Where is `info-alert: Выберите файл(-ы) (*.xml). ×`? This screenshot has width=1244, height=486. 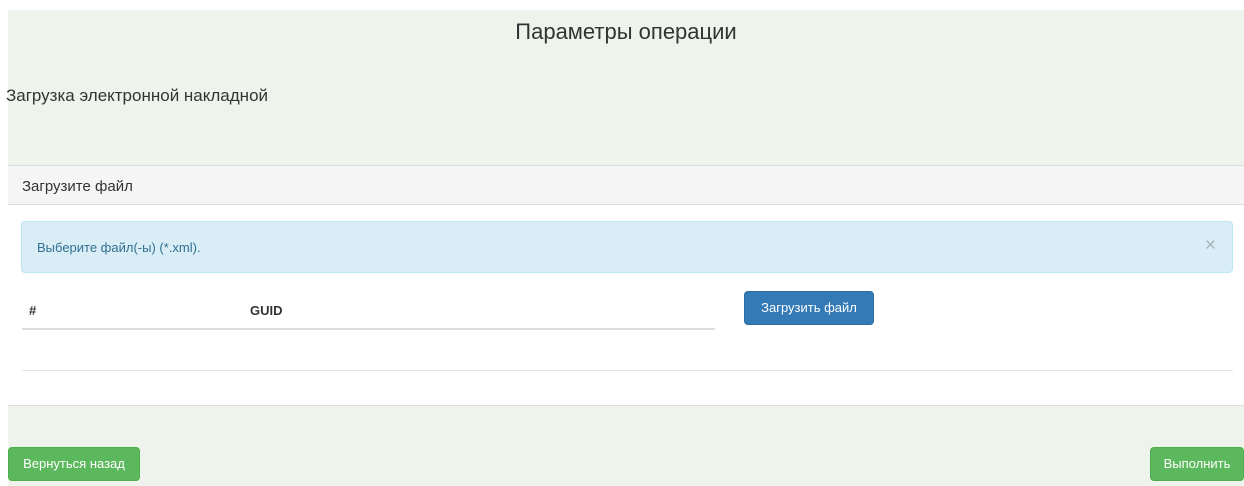 info-alert: Выберите файл(-ы) (*.xml). × is located at coordinates (627, 247).